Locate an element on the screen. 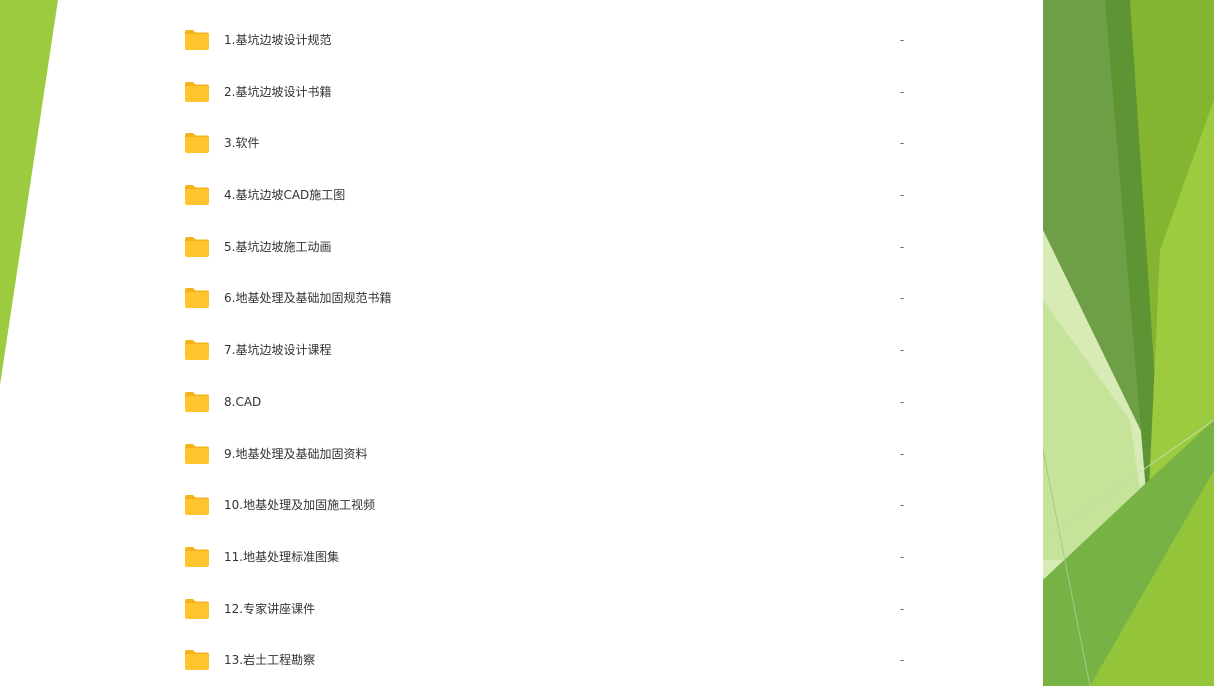 The image size is (1214, 686). file-name: 12.专家讲座课件 is located at coordinates (269, 609).